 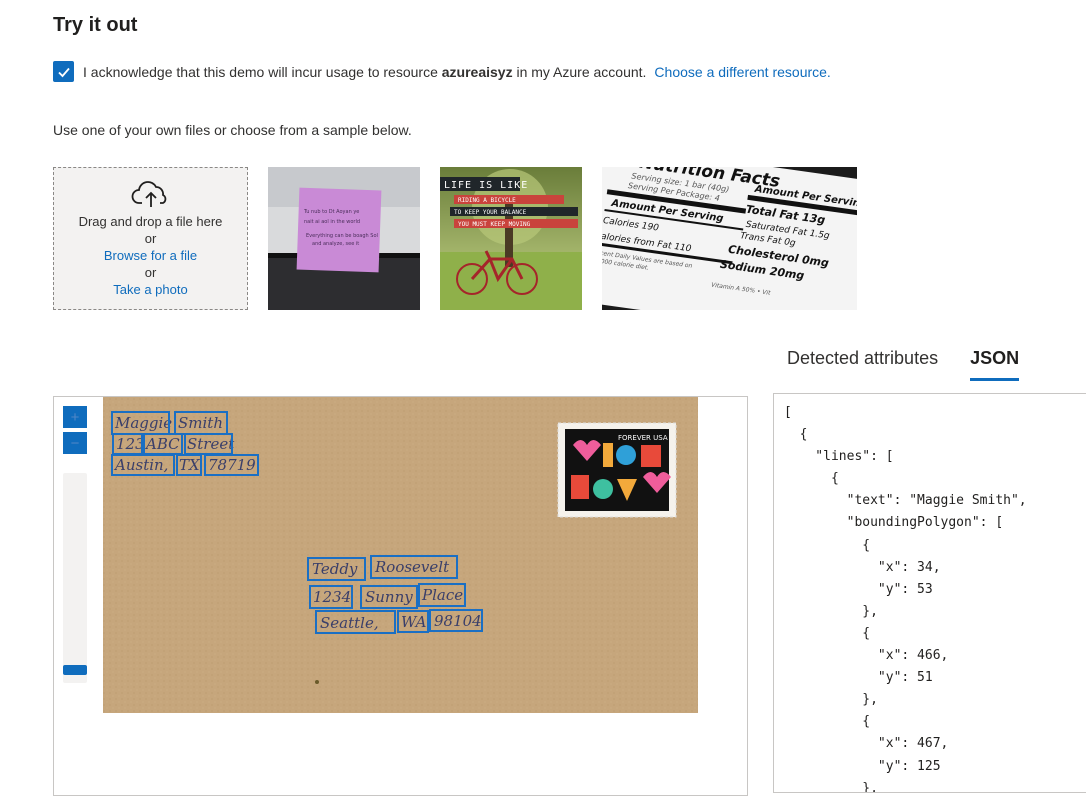 What do you see at coordinates (95, 25) in the screenshot?
I see `page-title: Try it out` at bounding box center [95, 25].